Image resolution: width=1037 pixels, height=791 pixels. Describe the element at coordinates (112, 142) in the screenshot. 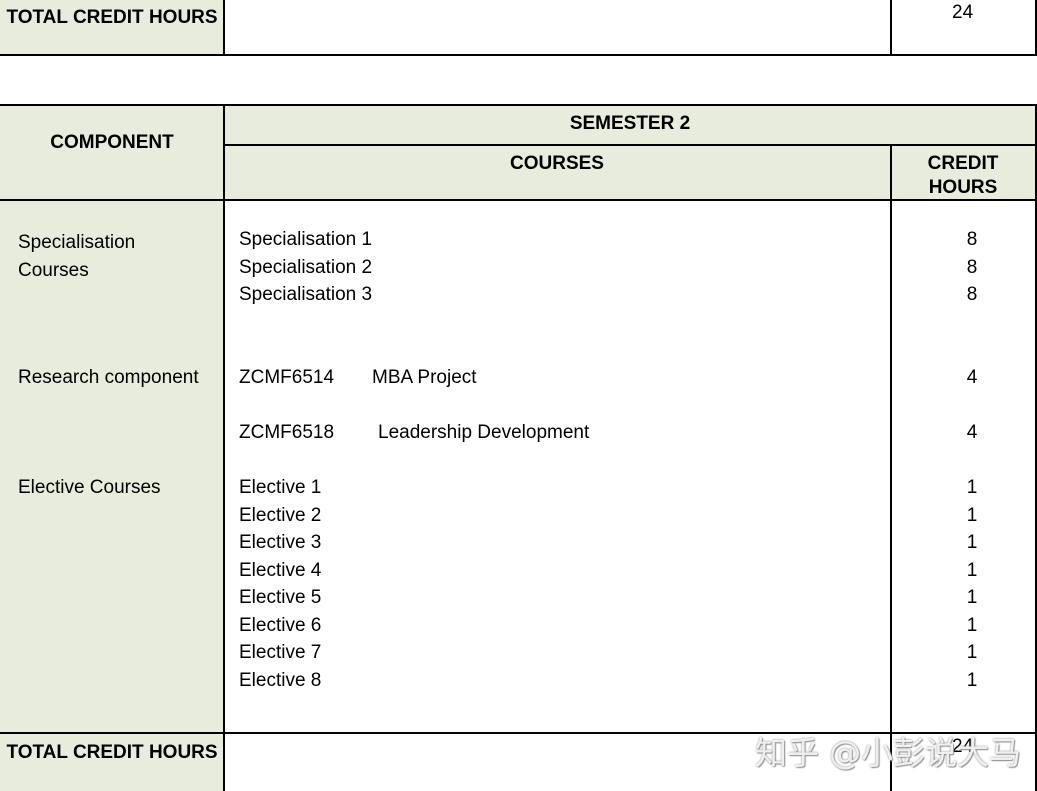

I see `component-header: COMPONENT` at that location.